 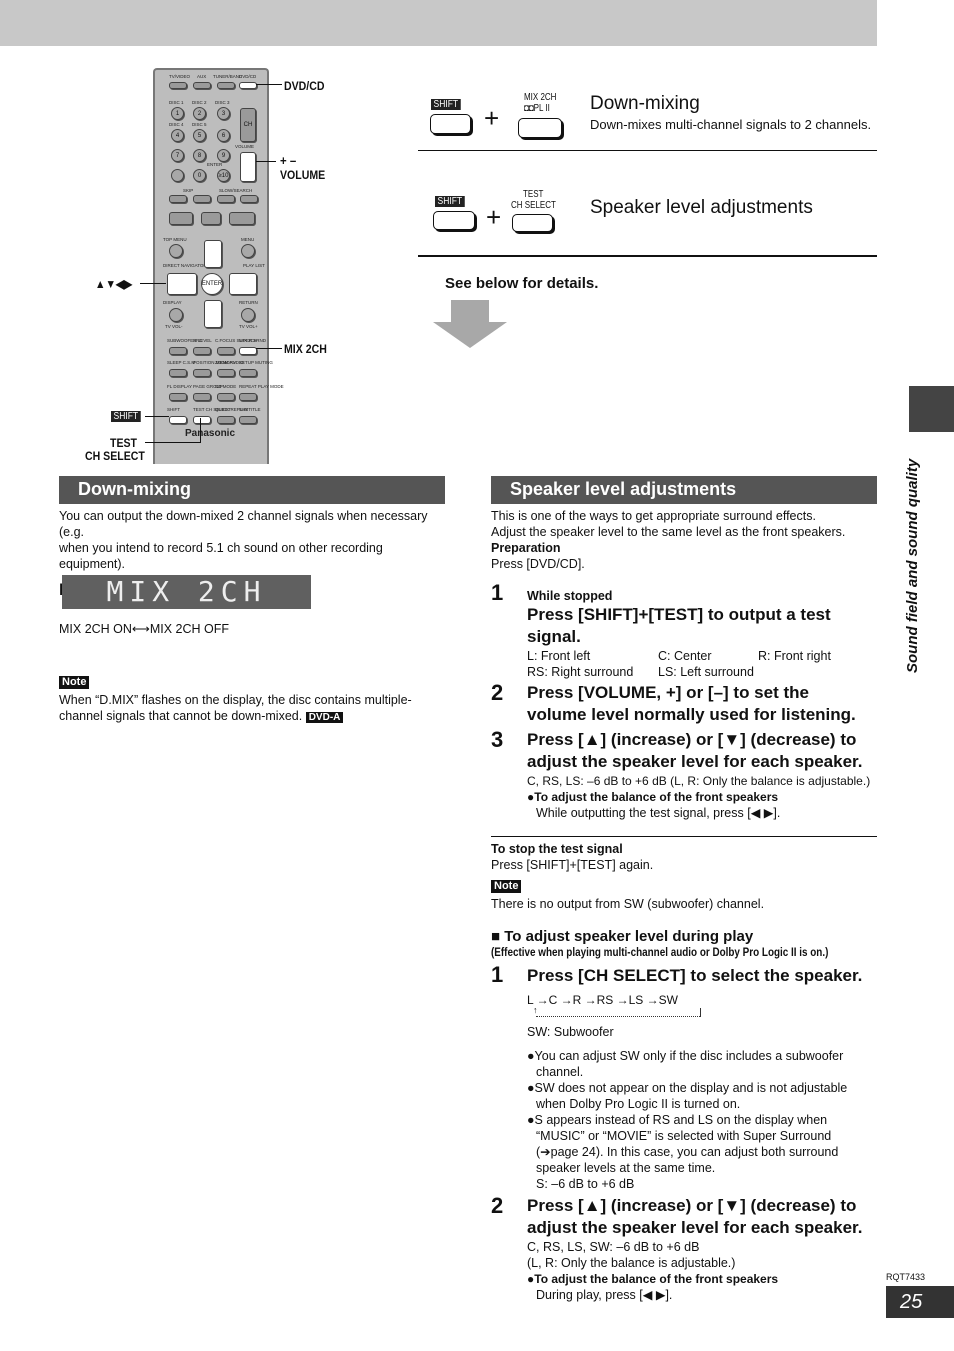 I want to click on bullet-line: channel., so click(x=560, y=1072).